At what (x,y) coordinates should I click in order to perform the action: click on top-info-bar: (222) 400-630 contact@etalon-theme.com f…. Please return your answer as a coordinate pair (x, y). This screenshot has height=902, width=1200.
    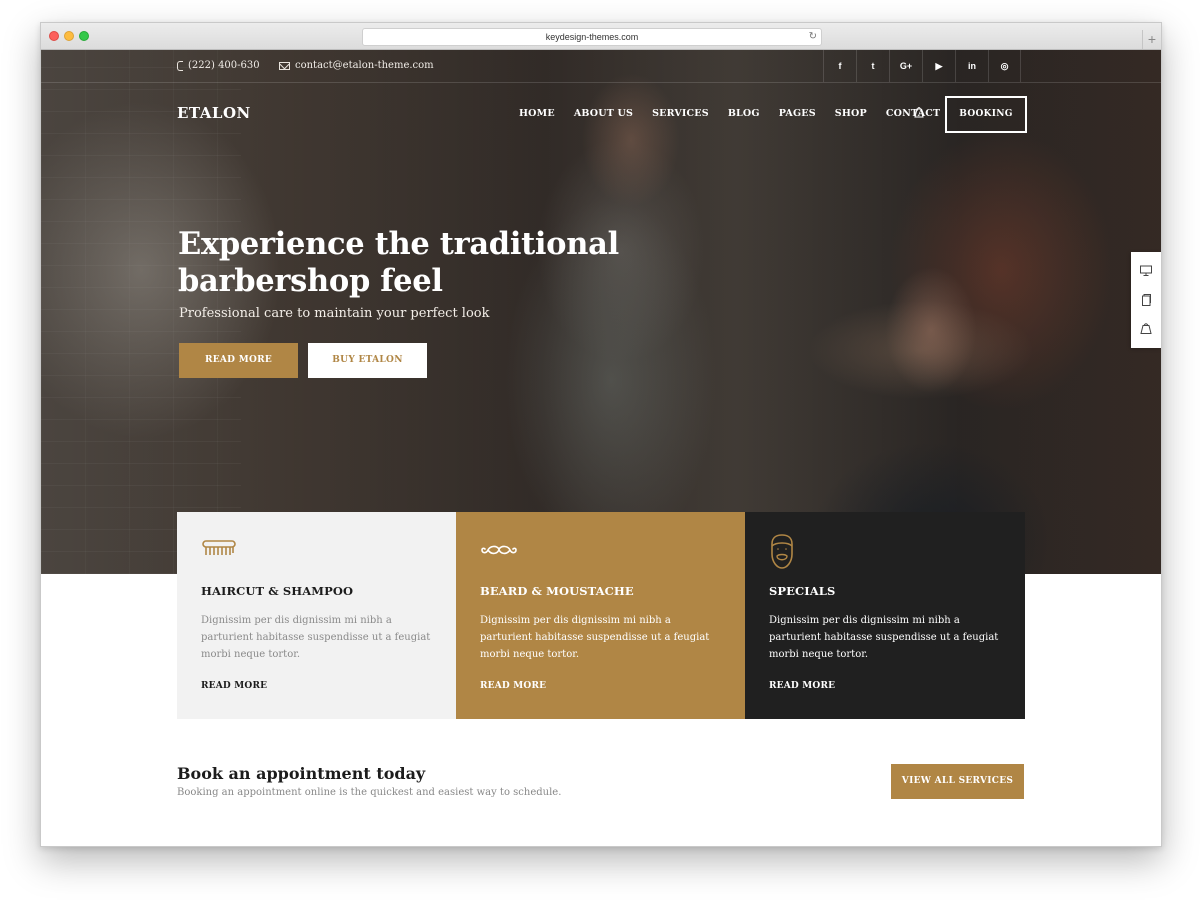
    Looking at the image, I should click on (601, 66).